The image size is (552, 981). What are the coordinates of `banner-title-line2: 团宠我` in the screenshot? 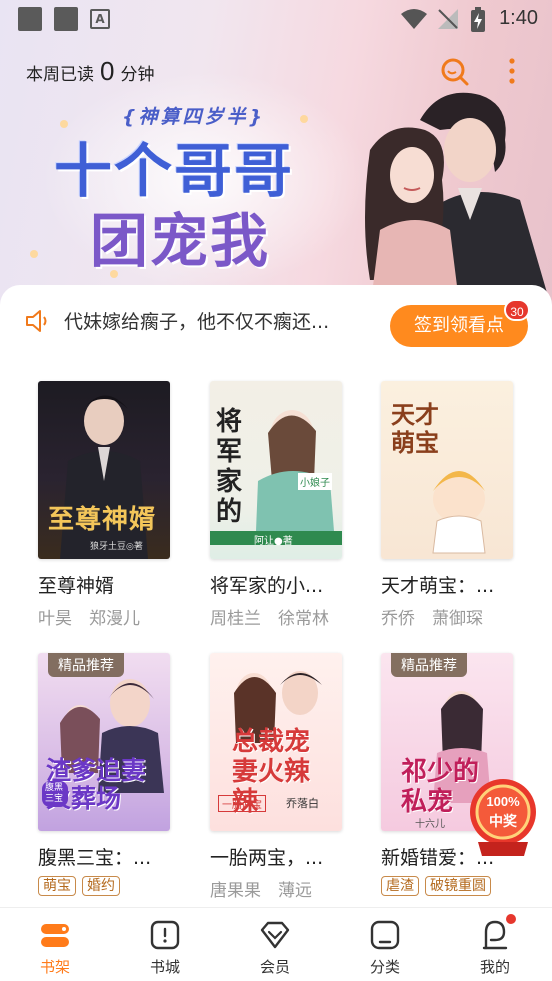 It's located at (180, 241).